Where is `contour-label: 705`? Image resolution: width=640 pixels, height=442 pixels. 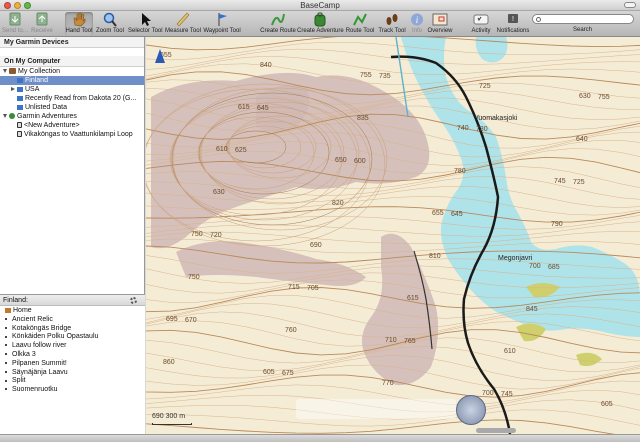 contour-label: 705 is located at coordinates (313, 288).